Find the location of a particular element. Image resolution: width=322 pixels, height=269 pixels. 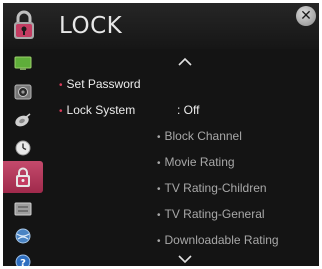

lock-system-value: : Off is located at coordinates (188, 110).